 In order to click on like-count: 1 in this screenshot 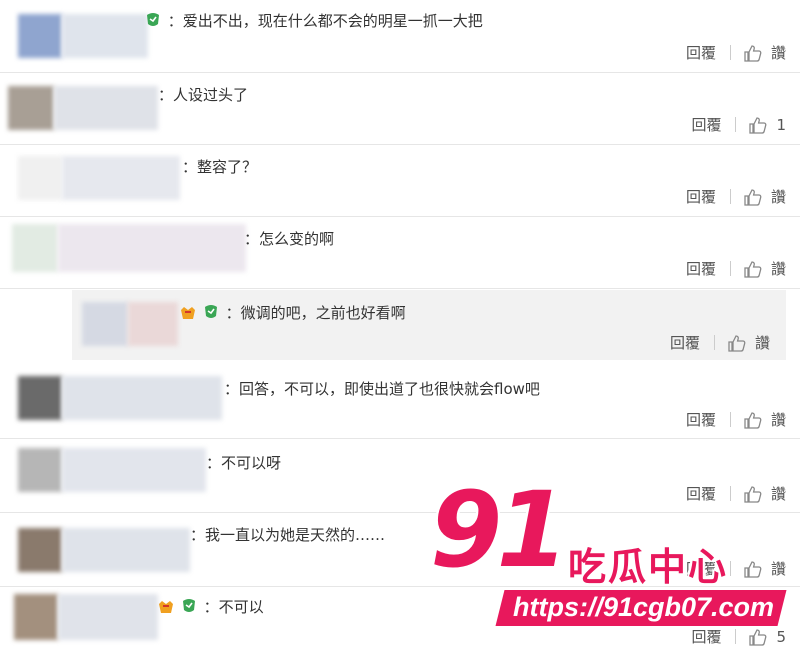, I will do `click(781, 125)`.